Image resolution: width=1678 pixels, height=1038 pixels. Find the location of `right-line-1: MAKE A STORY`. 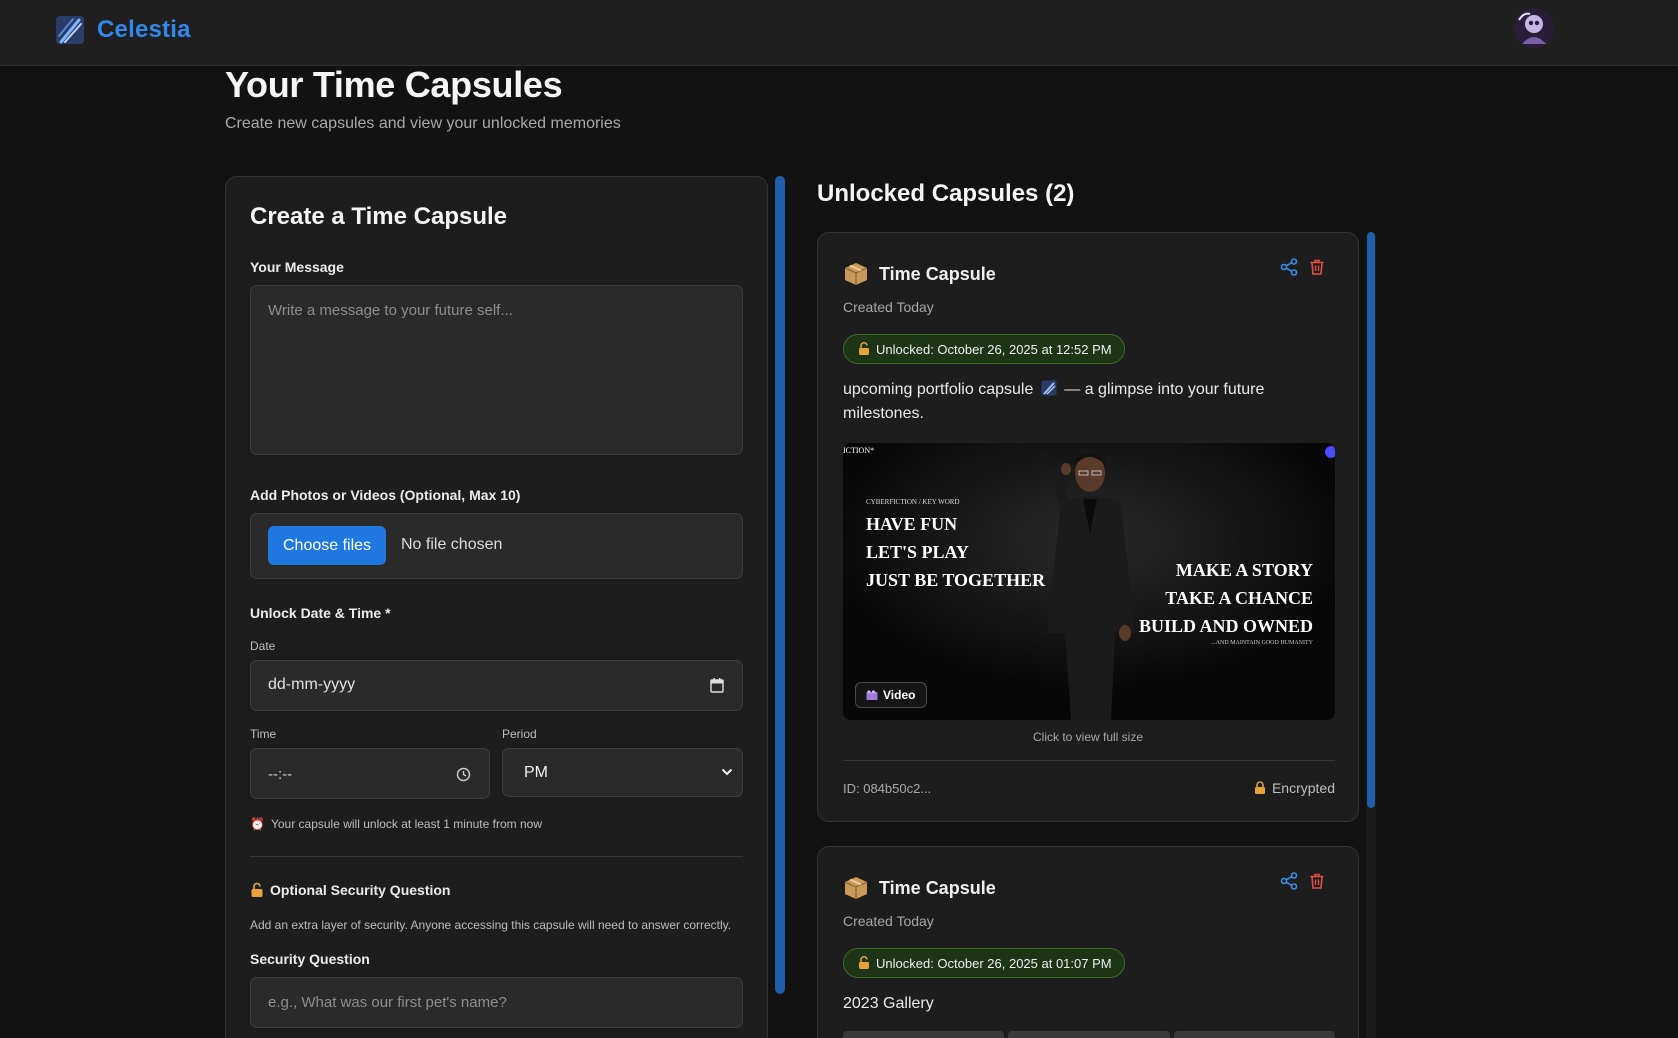

right-line-1: MAKE A STORY is located at coordinates (1244, 570).